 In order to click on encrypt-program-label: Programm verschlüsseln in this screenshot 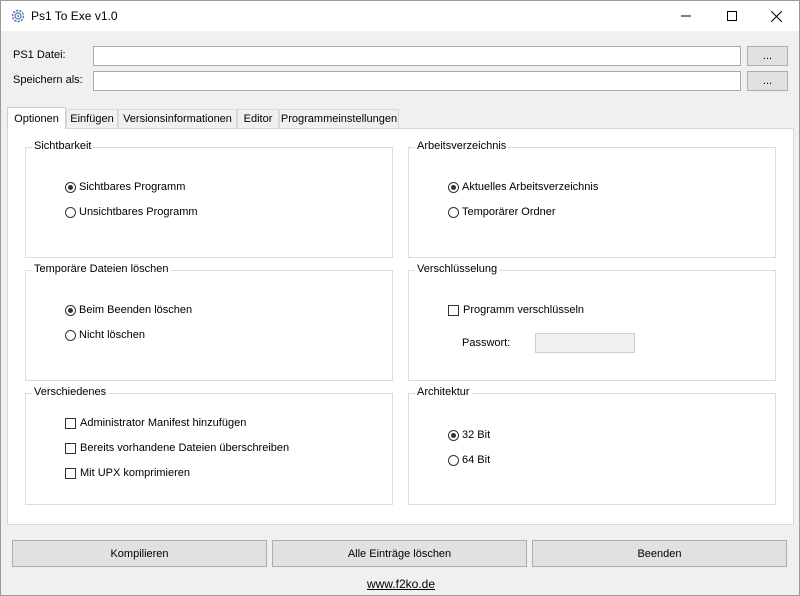, I will do `click(524, 310)`.